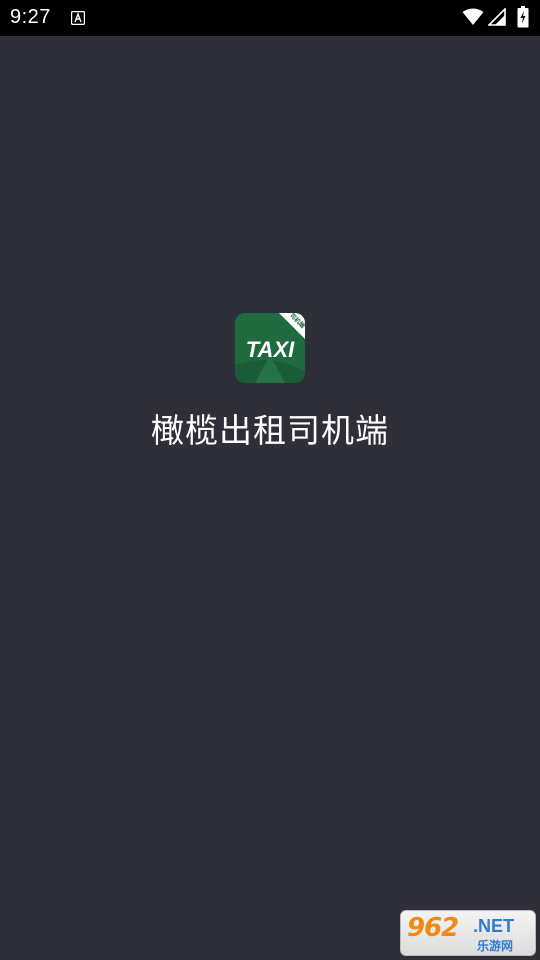 Image resolution: width=540 pixels, height=960 pixels. I want to click on app-title: 橄榄出租司机端, so click(270, 430).